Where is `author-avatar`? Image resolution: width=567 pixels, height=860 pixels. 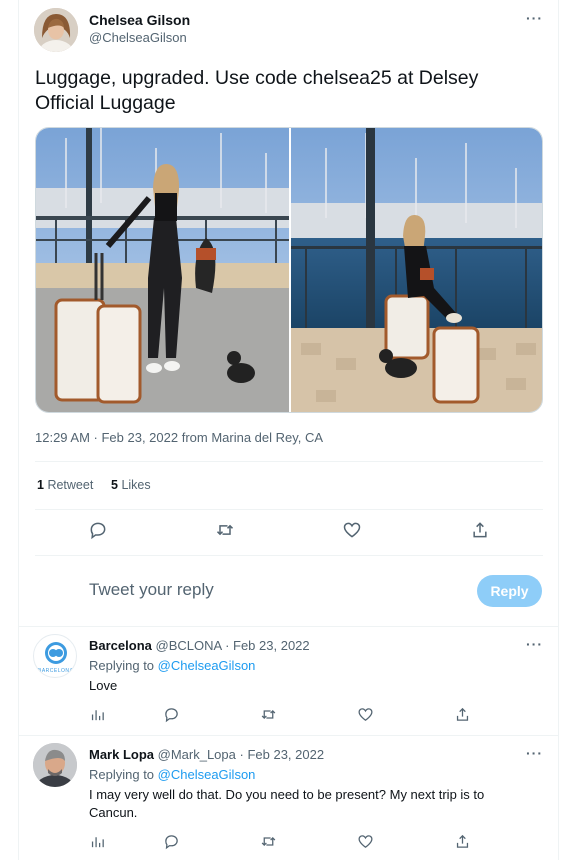
author-avatar is located at coordinates (56, 30).